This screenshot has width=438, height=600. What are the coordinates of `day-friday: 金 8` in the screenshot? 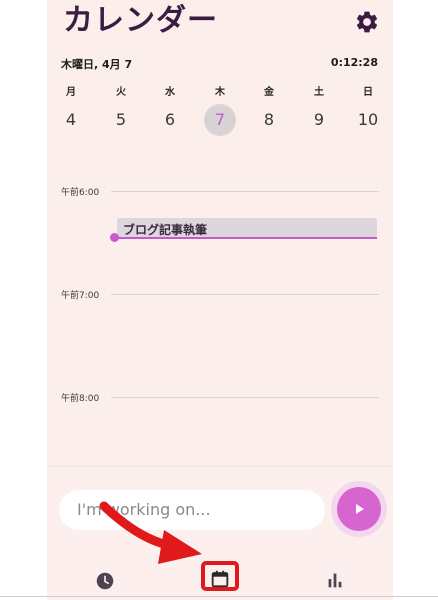 It's located at (269, 110).